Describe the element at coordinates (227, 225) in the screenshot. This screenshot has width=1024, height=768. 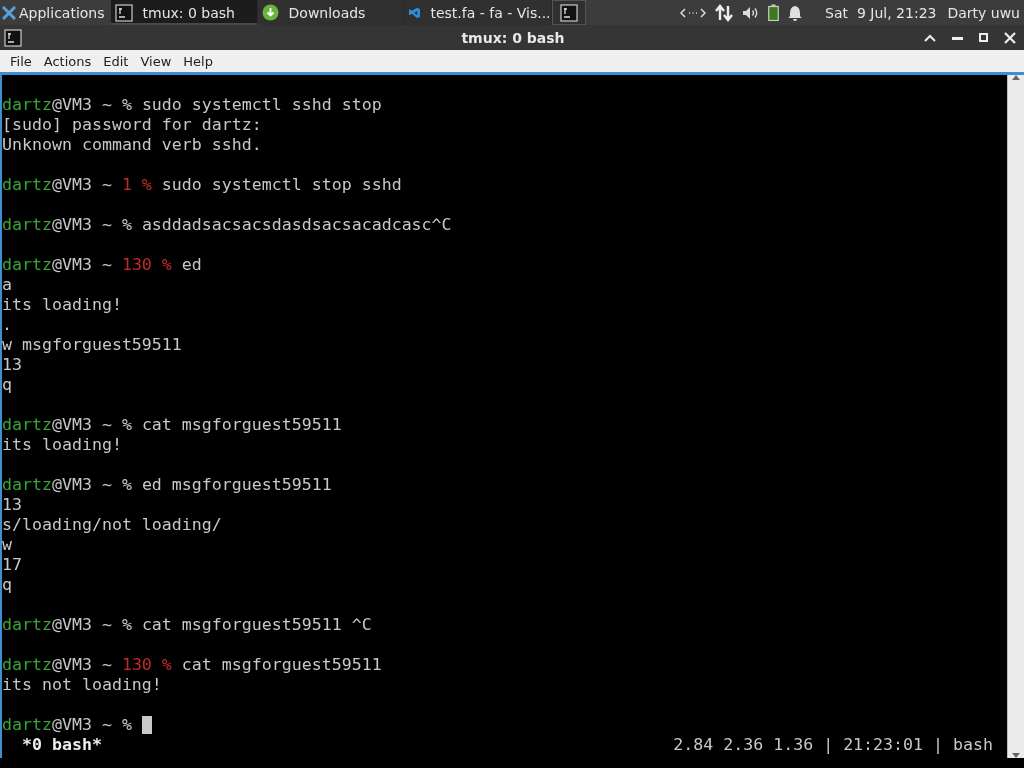
I see `prompt-line: dartz@VM3 ~ % asddadsacsacsdasdsacsacadcasc^C` at that location.